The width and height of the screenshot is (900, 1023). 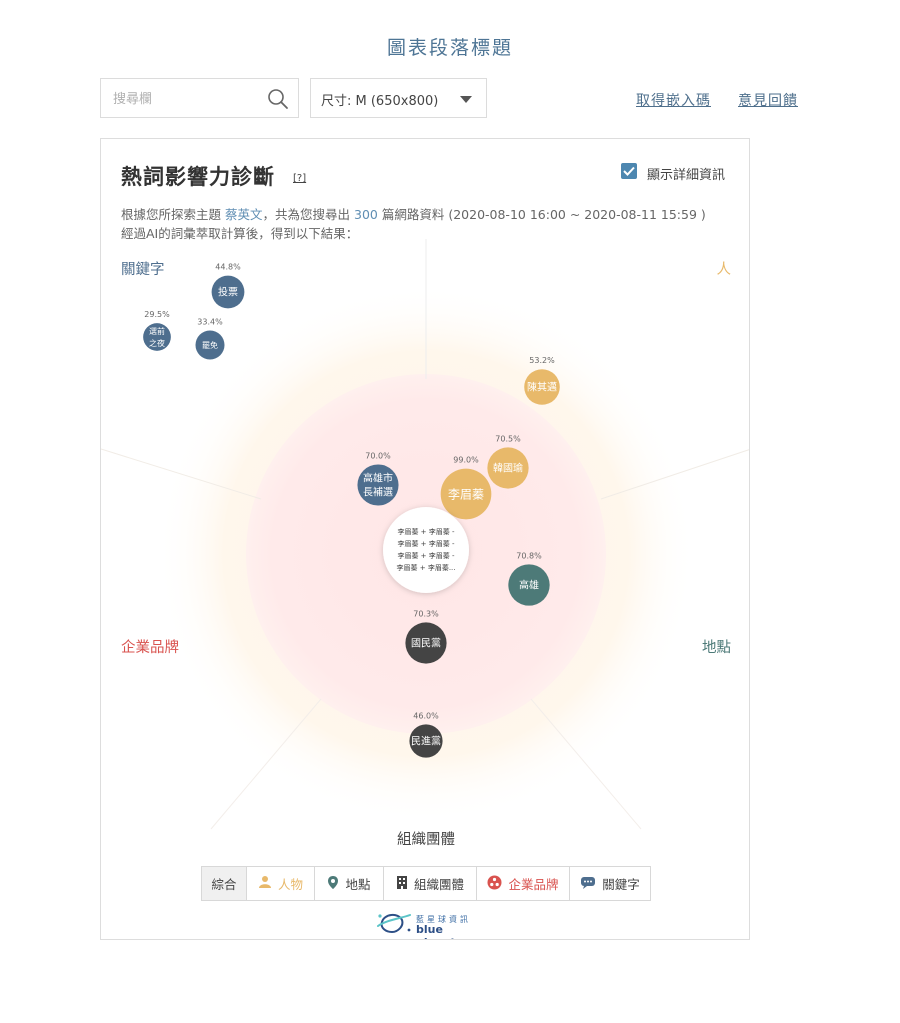 What do you see at coordinates (724, 269) in the screenshot?
I see `category-label-person: 人` at bounding box center [724, 269].